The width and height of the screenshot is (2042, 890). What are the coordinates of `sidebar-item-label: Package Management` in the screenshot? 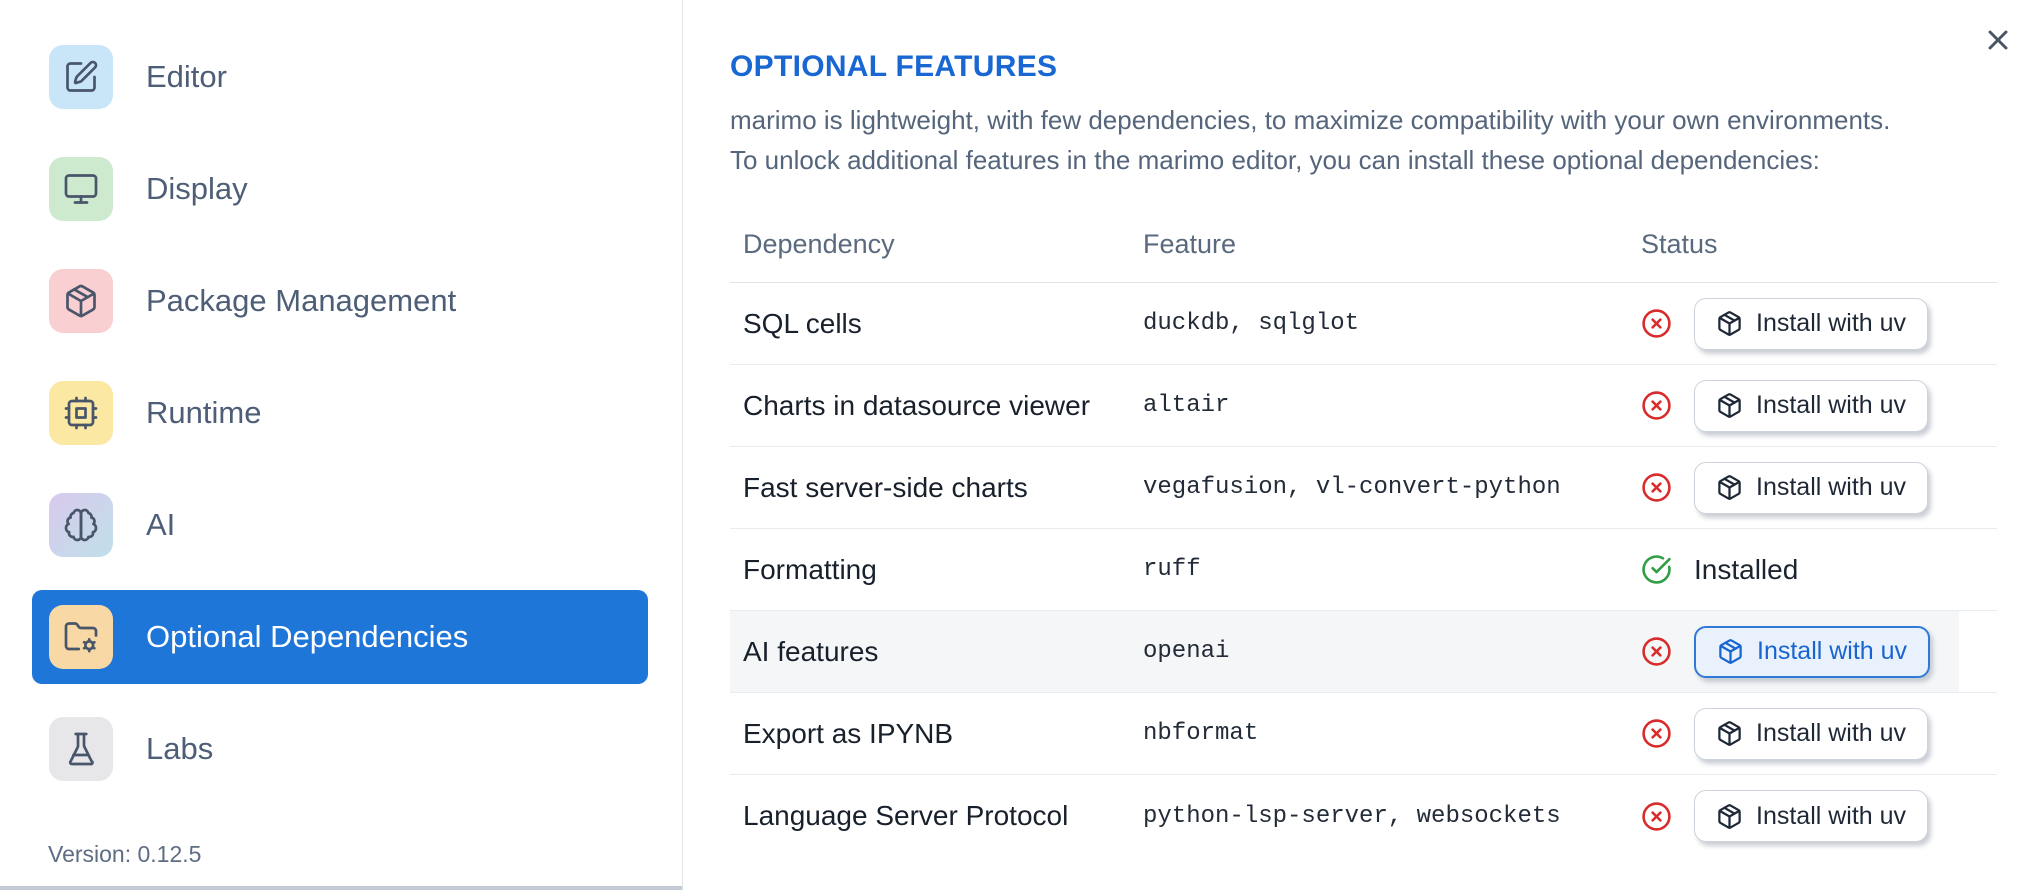 It's located at (301, 300).